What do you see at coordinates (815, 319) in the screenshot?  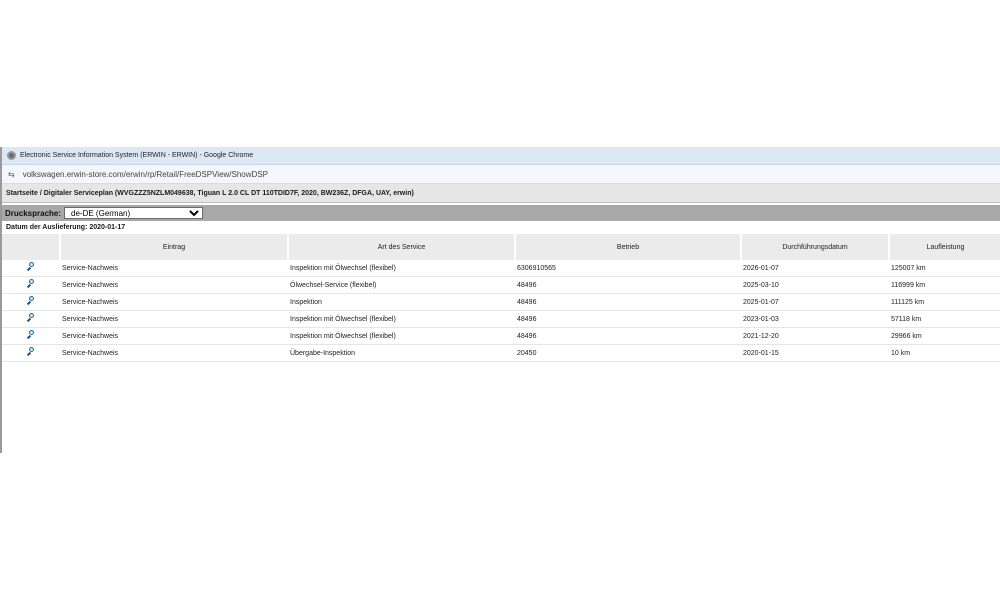 I see `cell-date: 2023-01-03` at bounding box center [815, 319].